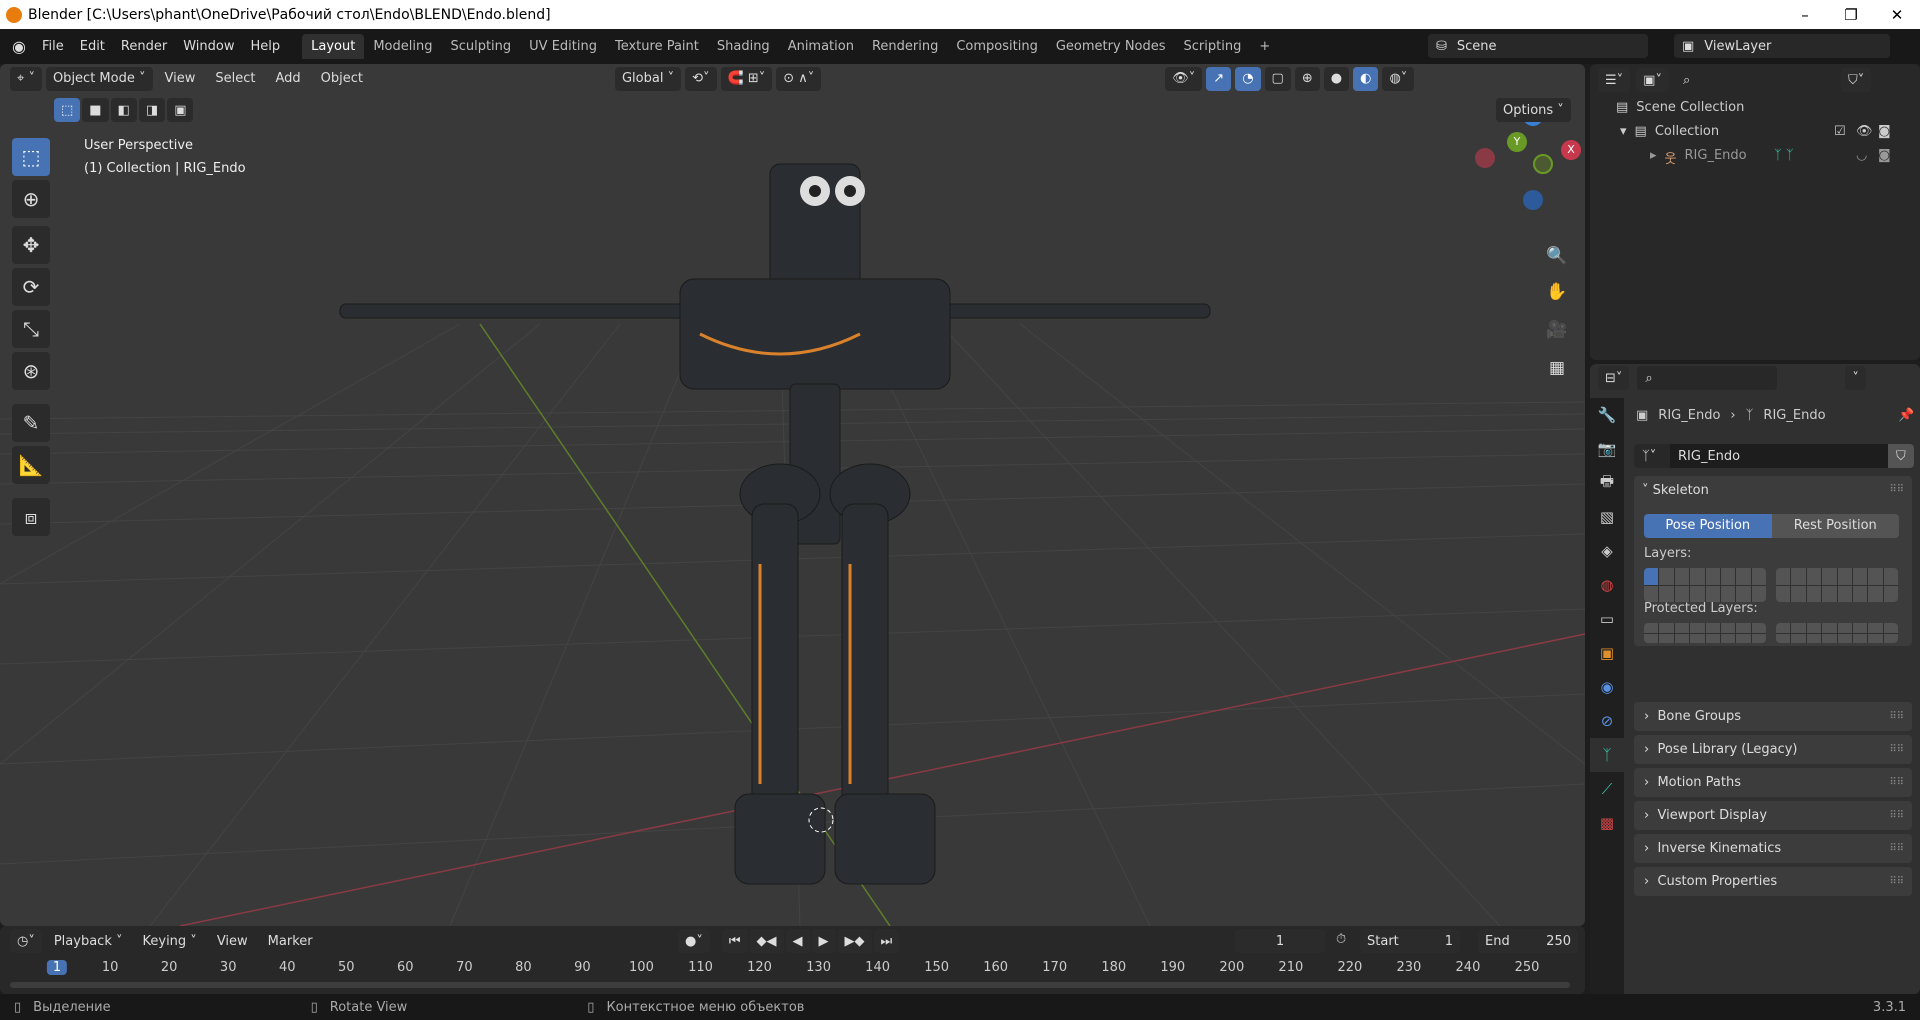  I want to click on add-cube-tool: ⧈, so click(31, 517).